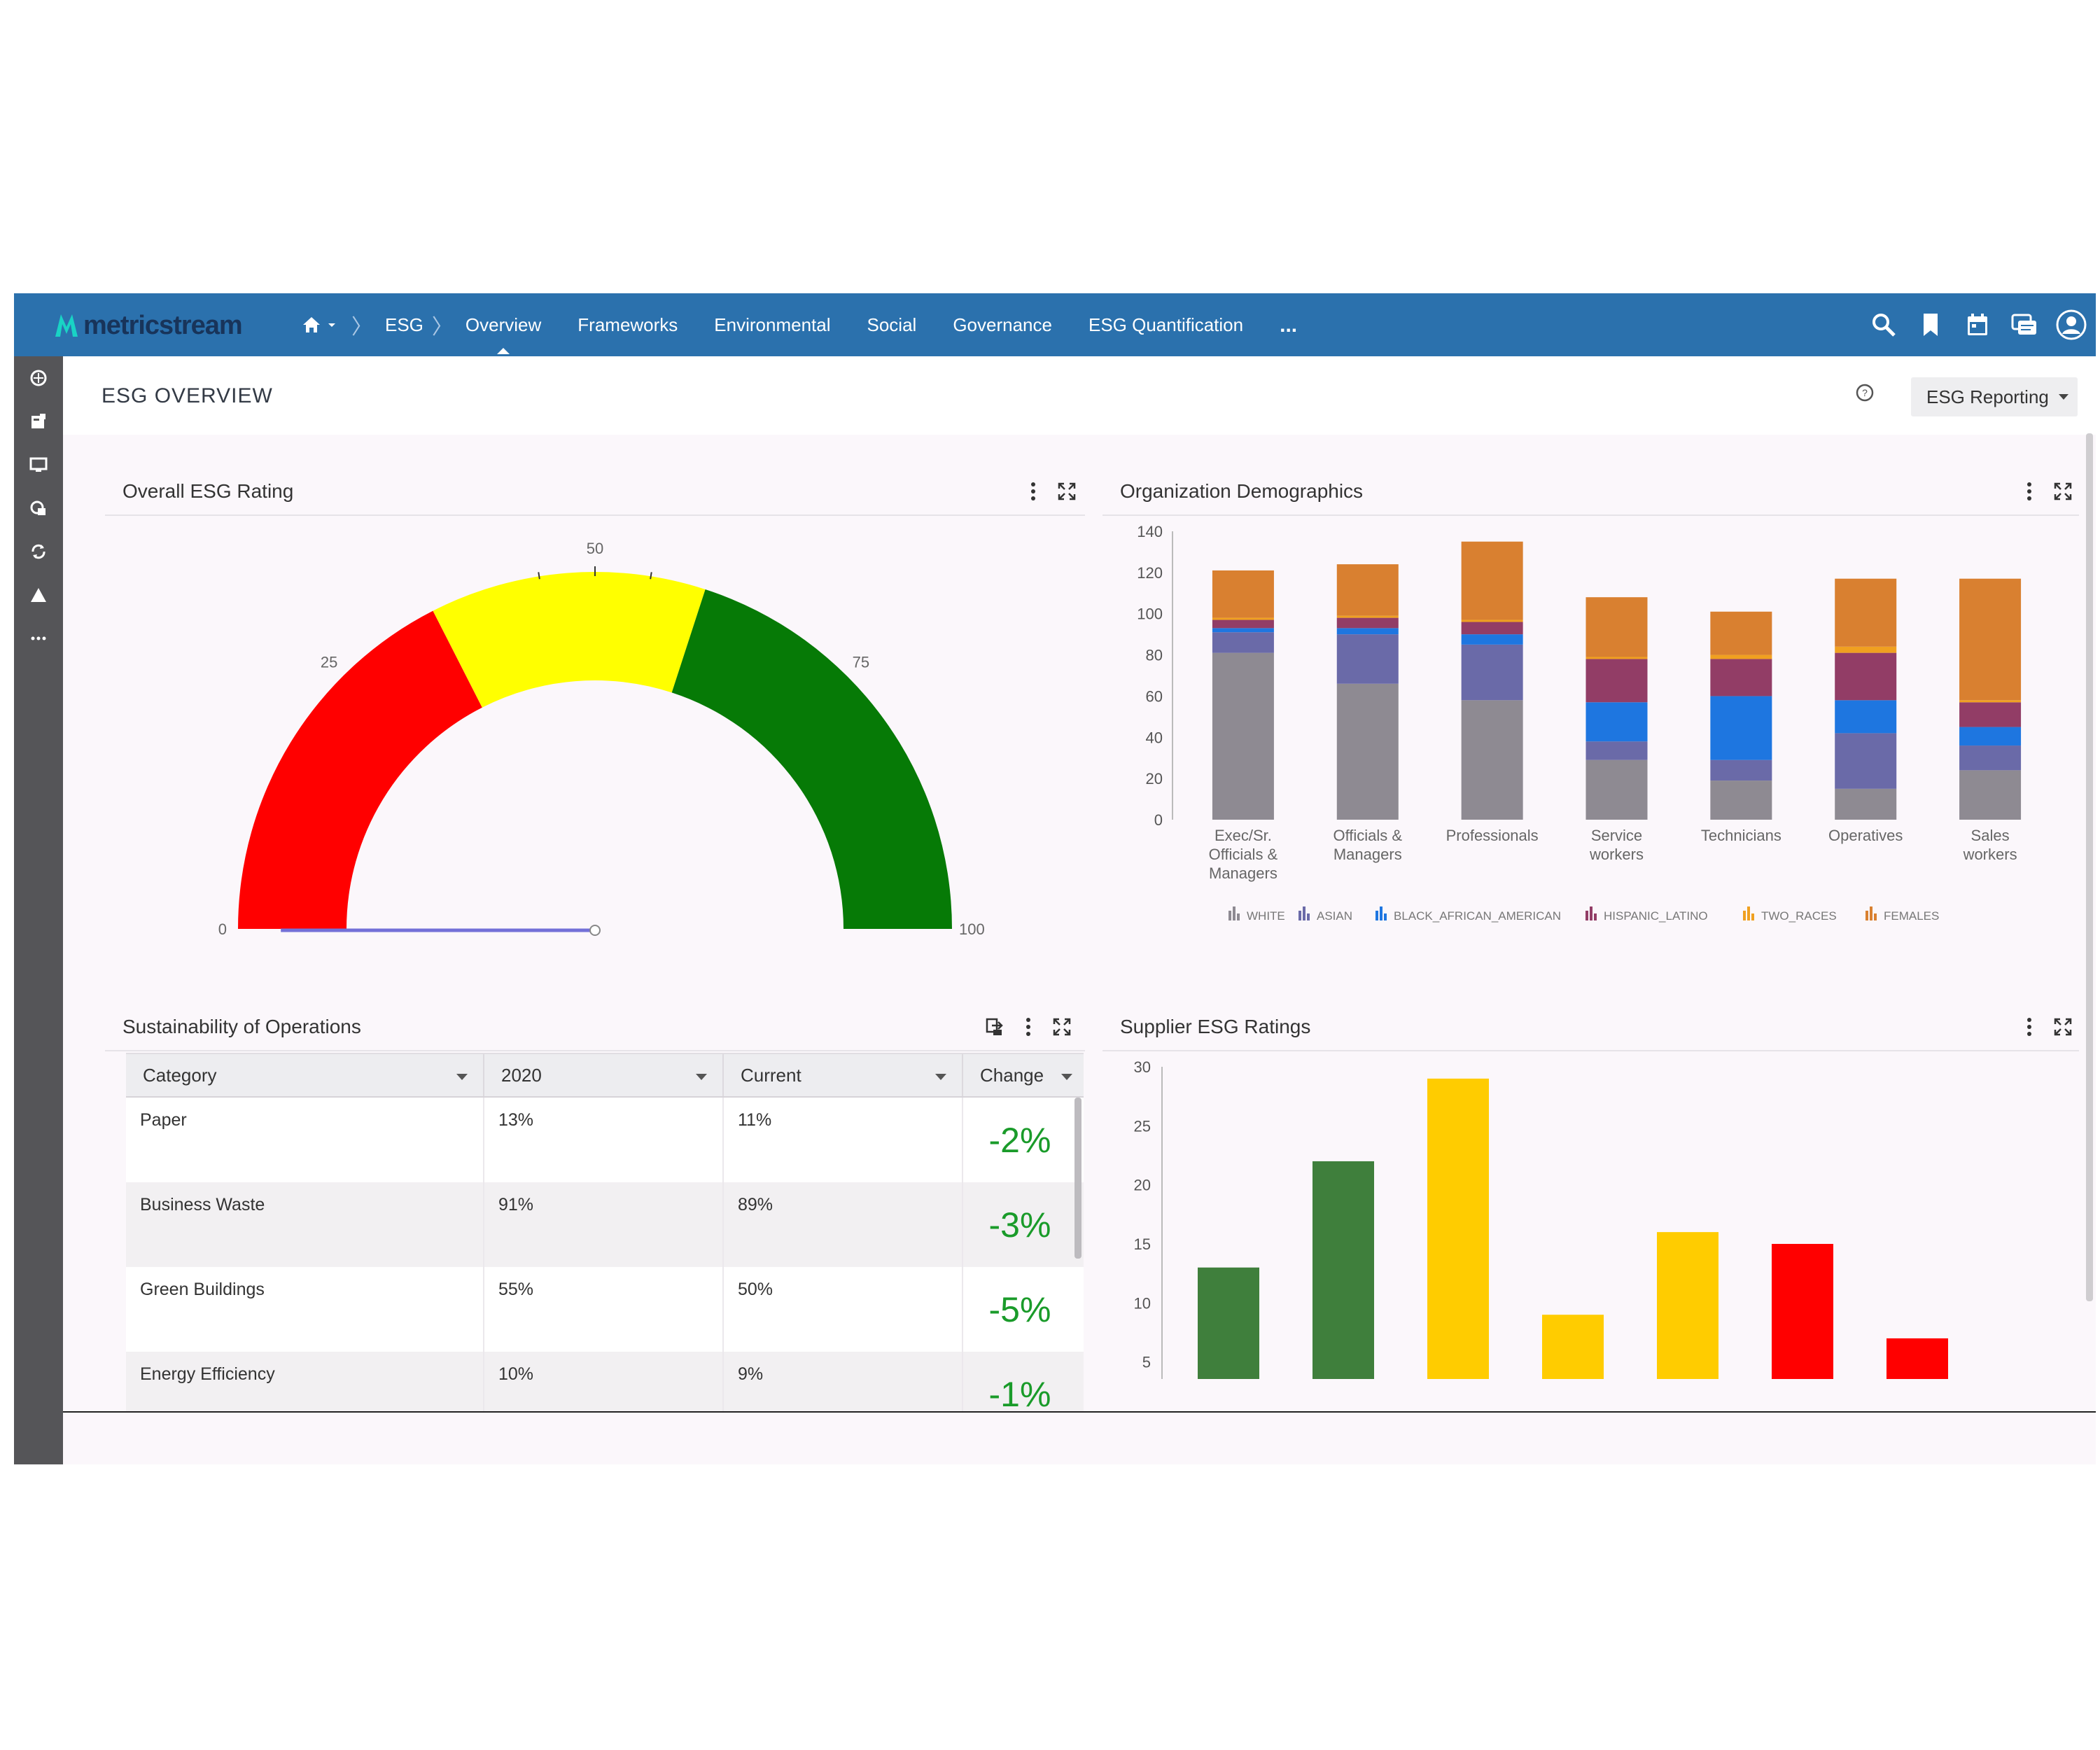 Image resolution: width=2100 pixels, height=1750 pixels. I want to click on gauge-needle-pivot, so click(595, 930).